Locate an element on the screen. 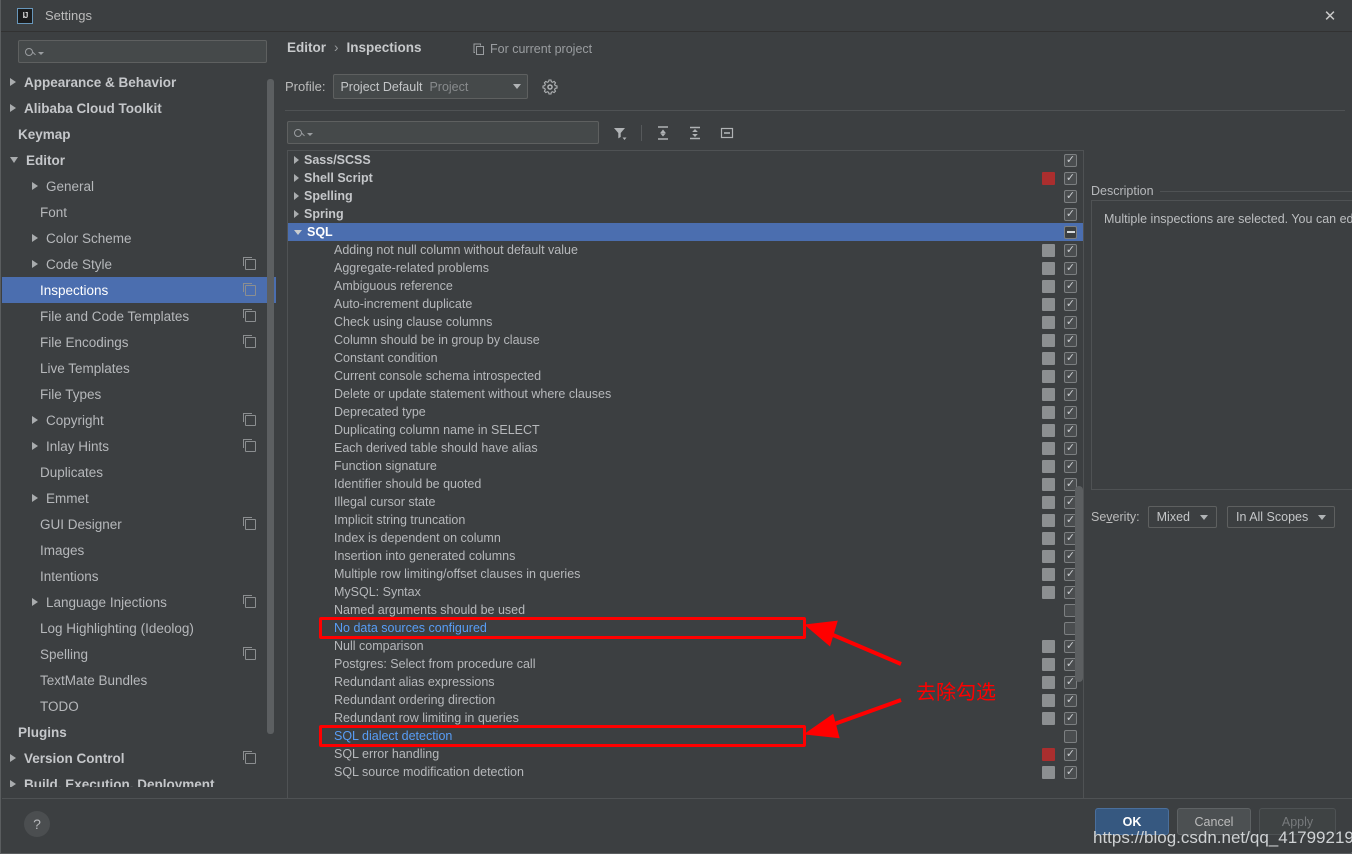  inspection-row: MySQL: Syntax is located at coordinates (685, 592).